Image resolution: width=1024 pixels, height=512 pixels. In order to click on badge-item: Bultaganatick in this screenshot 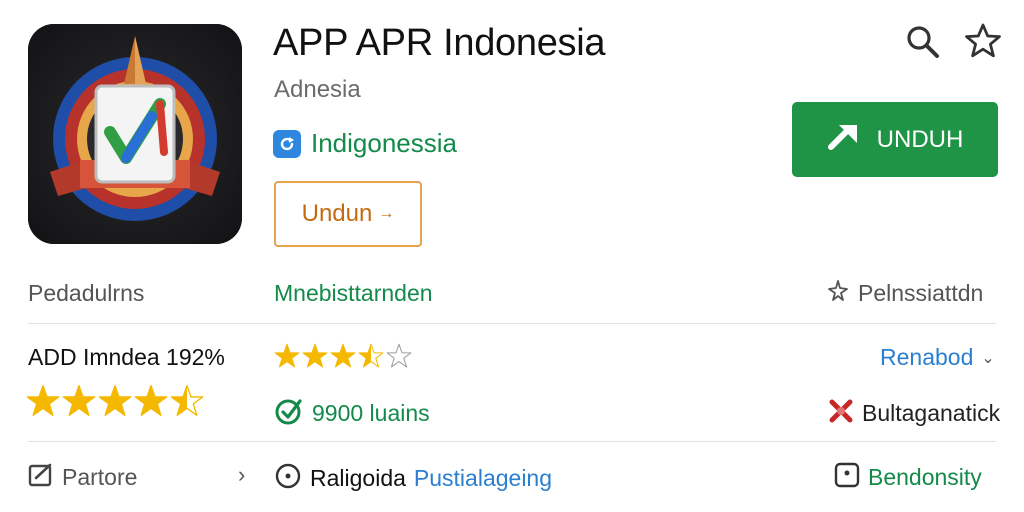, I will do `click(914, 413)`.